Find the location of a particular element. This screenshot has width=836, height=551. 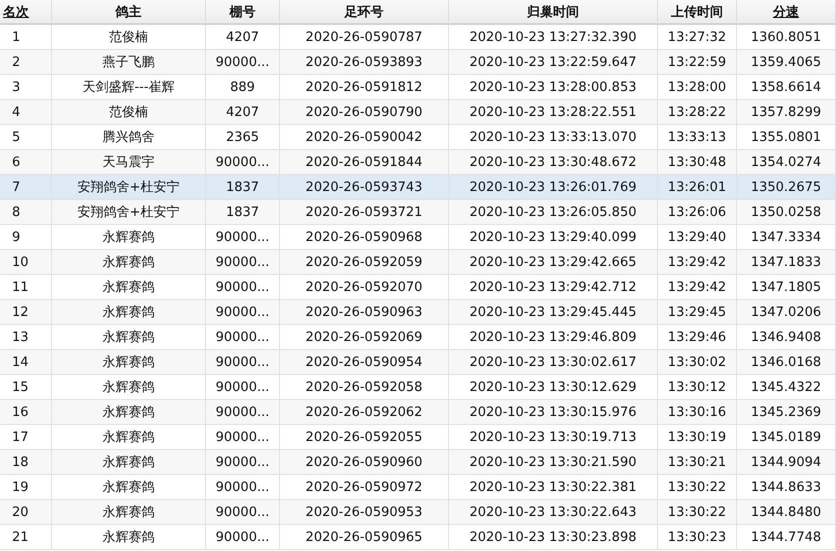

table-cell: 13:28:22 is located at coordinates (697, 112).